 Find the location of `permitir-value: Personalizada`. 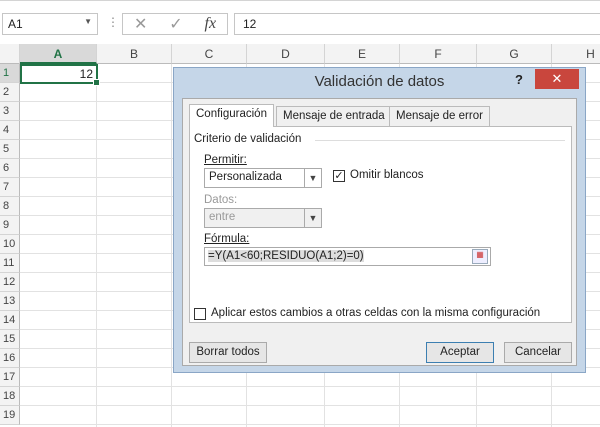

permitir-value: Personalizada is located at coordinates (245, 177).